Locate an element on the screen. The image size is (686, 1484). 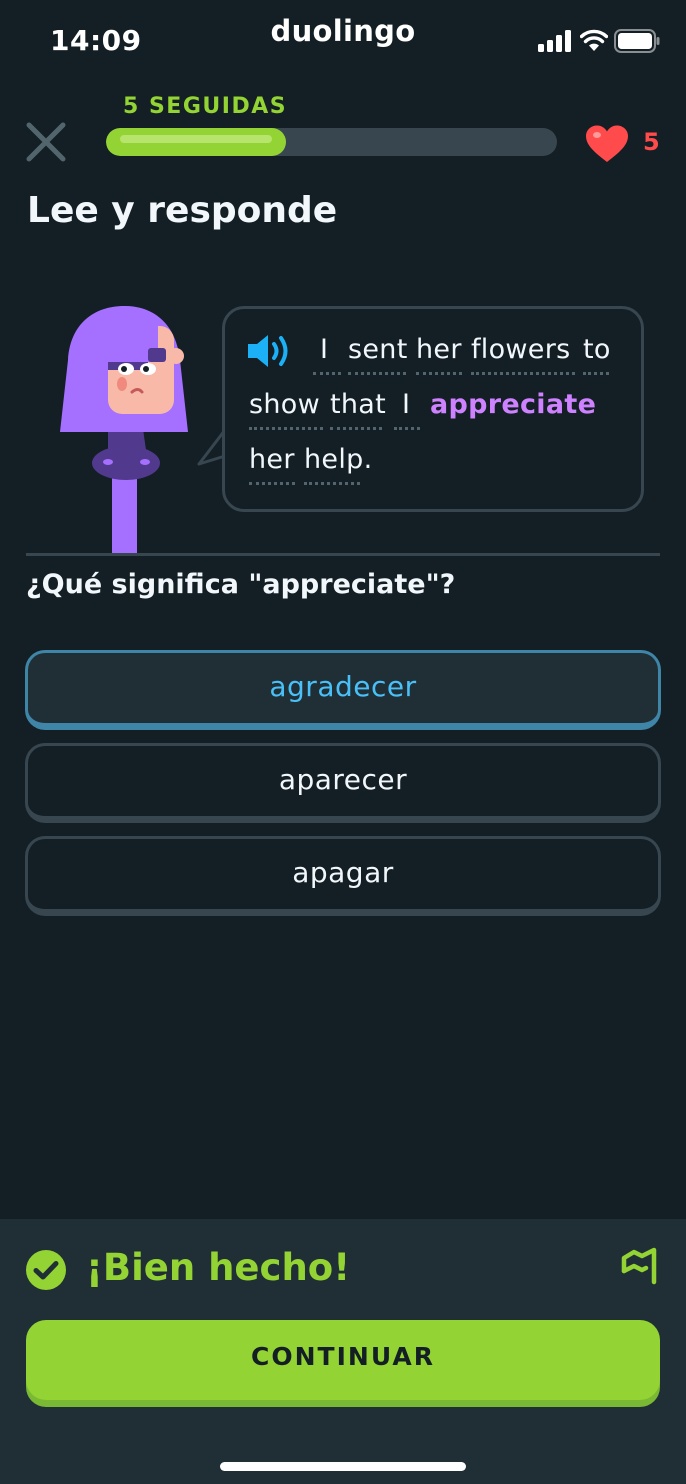
sentence-word: help. is located at coordinates (338, 459).